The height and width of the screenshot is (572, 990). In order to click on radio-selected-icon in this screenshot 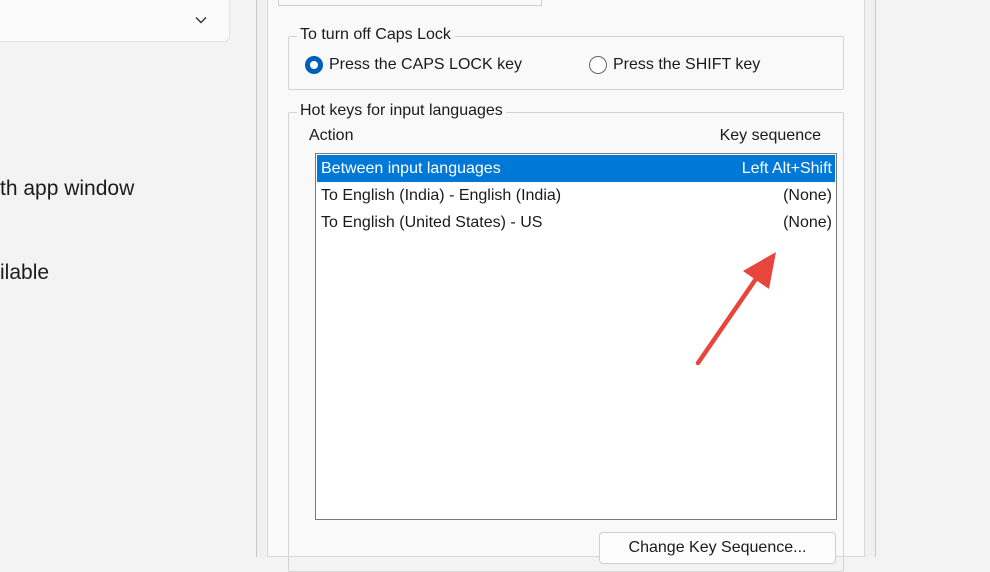, I will do `click(314, 65)`.